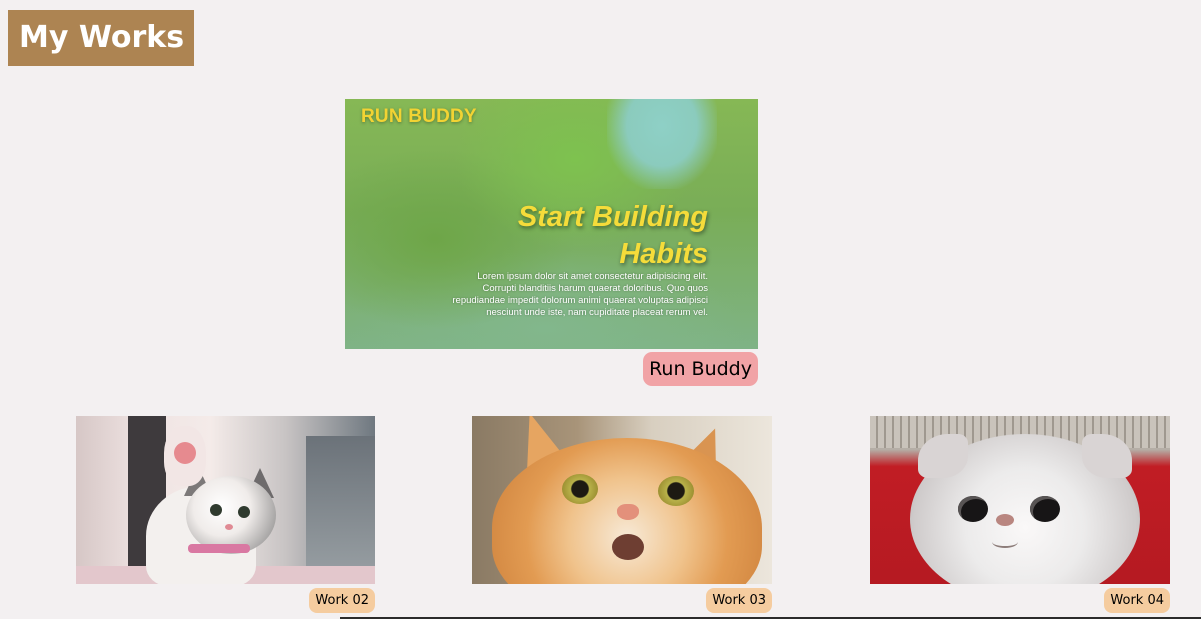 The height and width of the screenshot is (619, 1201). What do you see at coordinates (225, 500) in the screenshot?
I see `work-02-image` at bounding box center [225, 500].